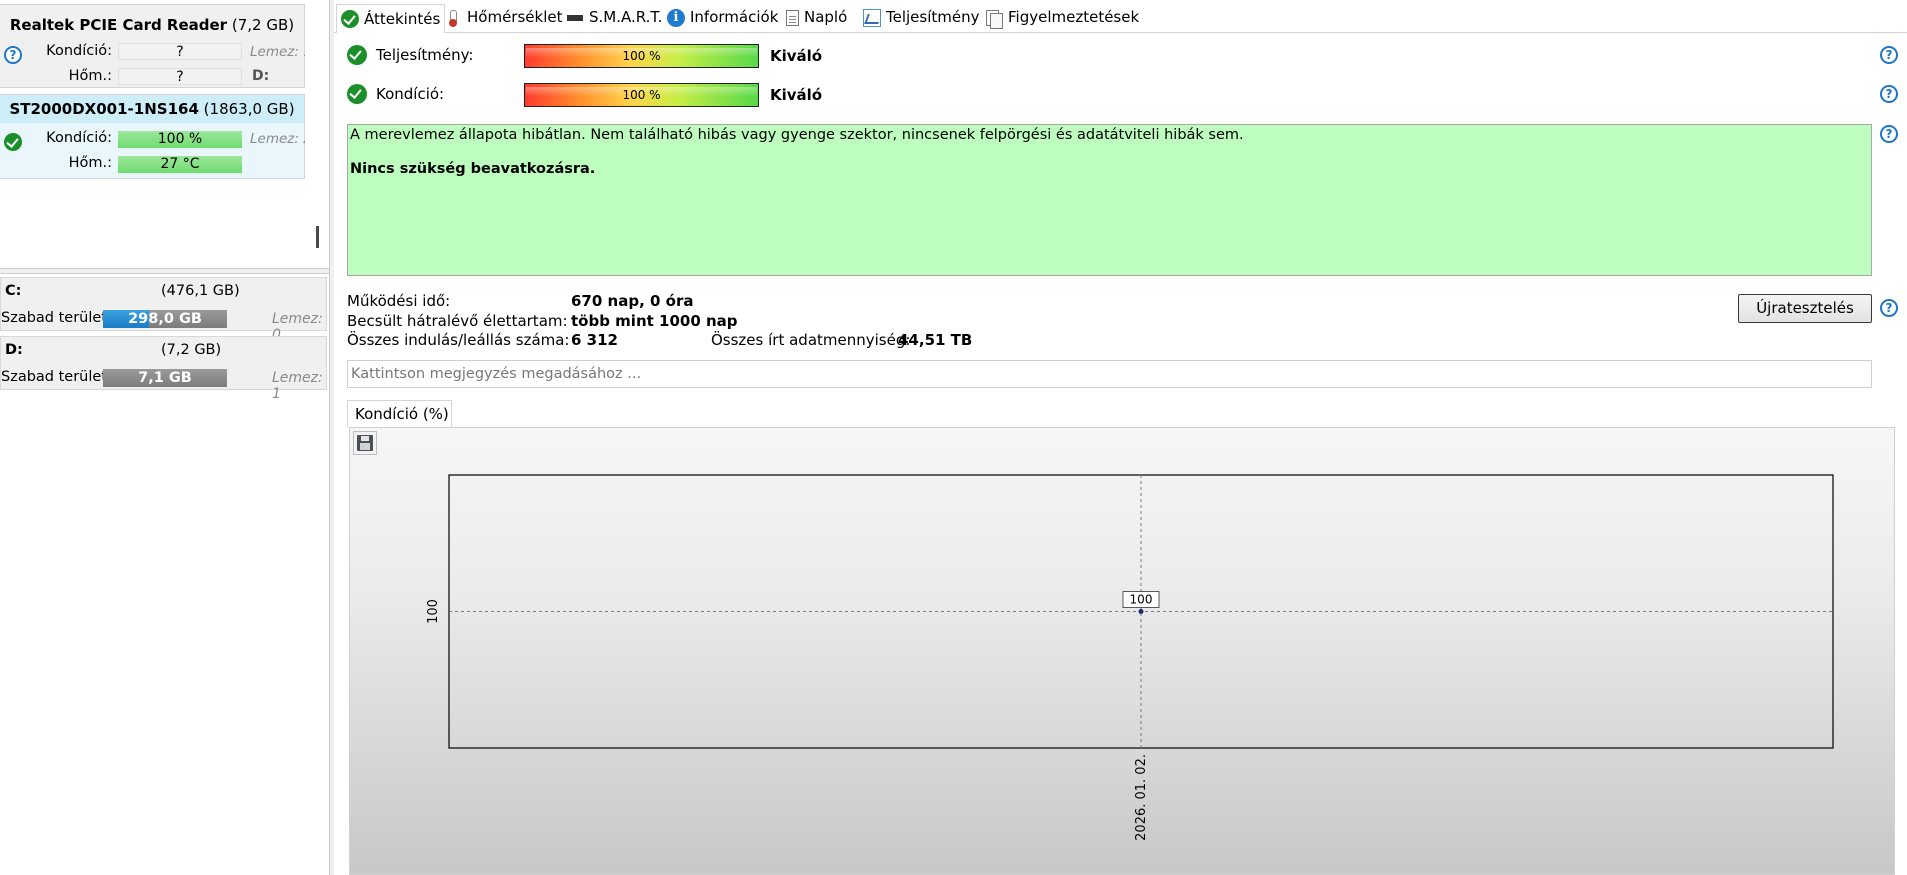  What do you see at coordinates (263, 25) in the screenshot?
I see `disk-size: (7,2 GB)` at bounding box center [263, 25].